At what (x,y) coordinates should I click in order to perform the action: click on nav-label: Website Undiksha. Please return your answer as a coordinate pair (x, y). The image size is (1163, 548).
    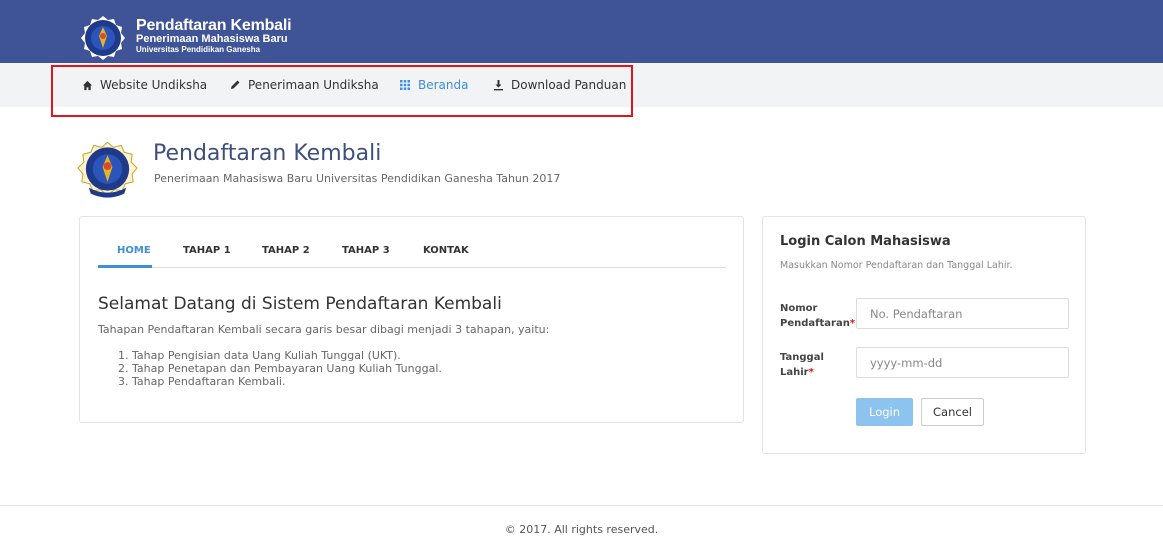
    Looking at the image, I should click on (154, 85).